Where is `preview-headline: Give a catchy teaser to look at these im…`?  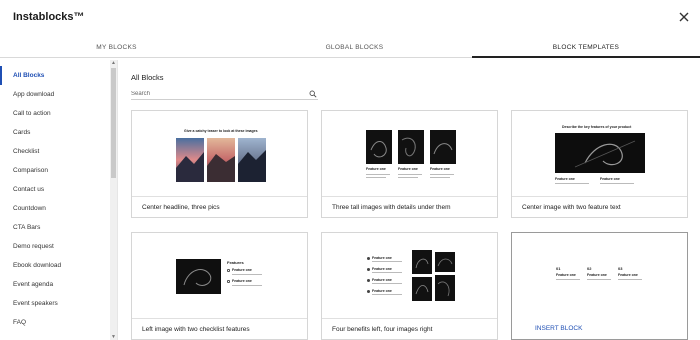 preview-headline: Give a catchy teaser to look at these im… is located at coordinates (221, 131).